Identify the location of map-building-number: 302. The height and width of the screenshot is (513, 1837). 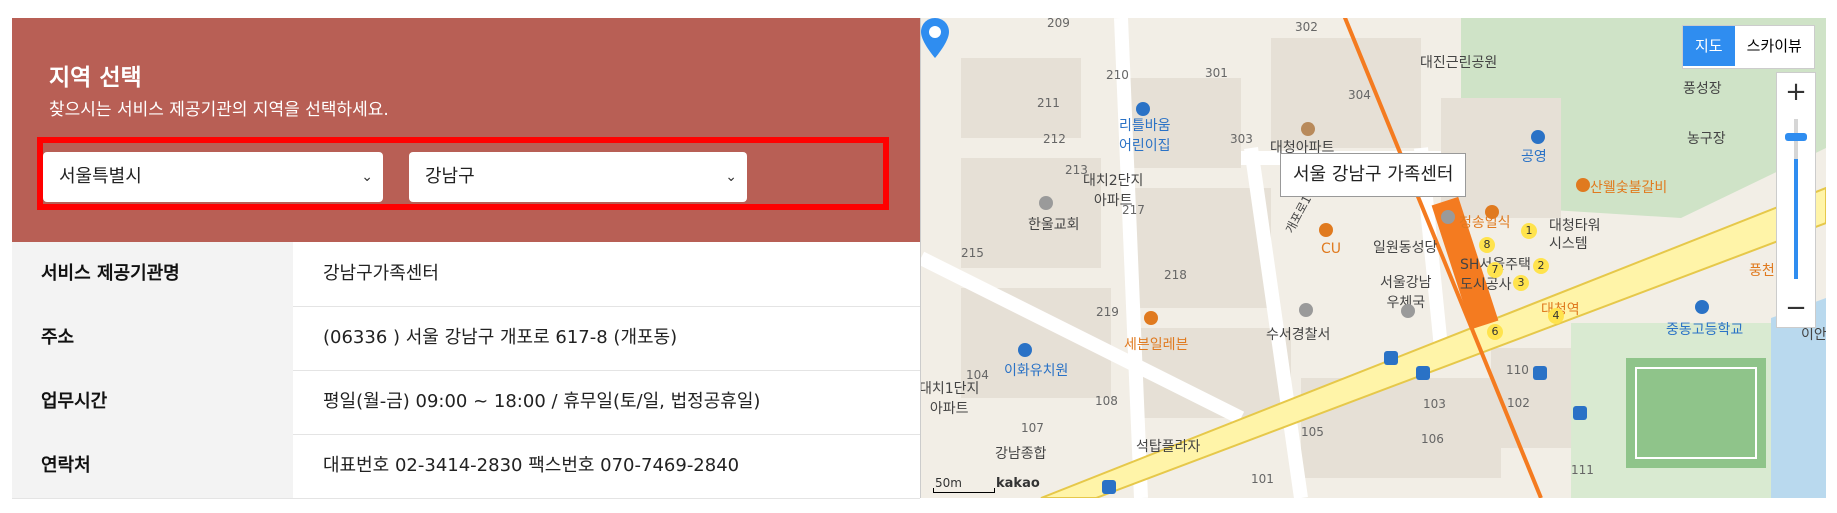
(1306, 27).